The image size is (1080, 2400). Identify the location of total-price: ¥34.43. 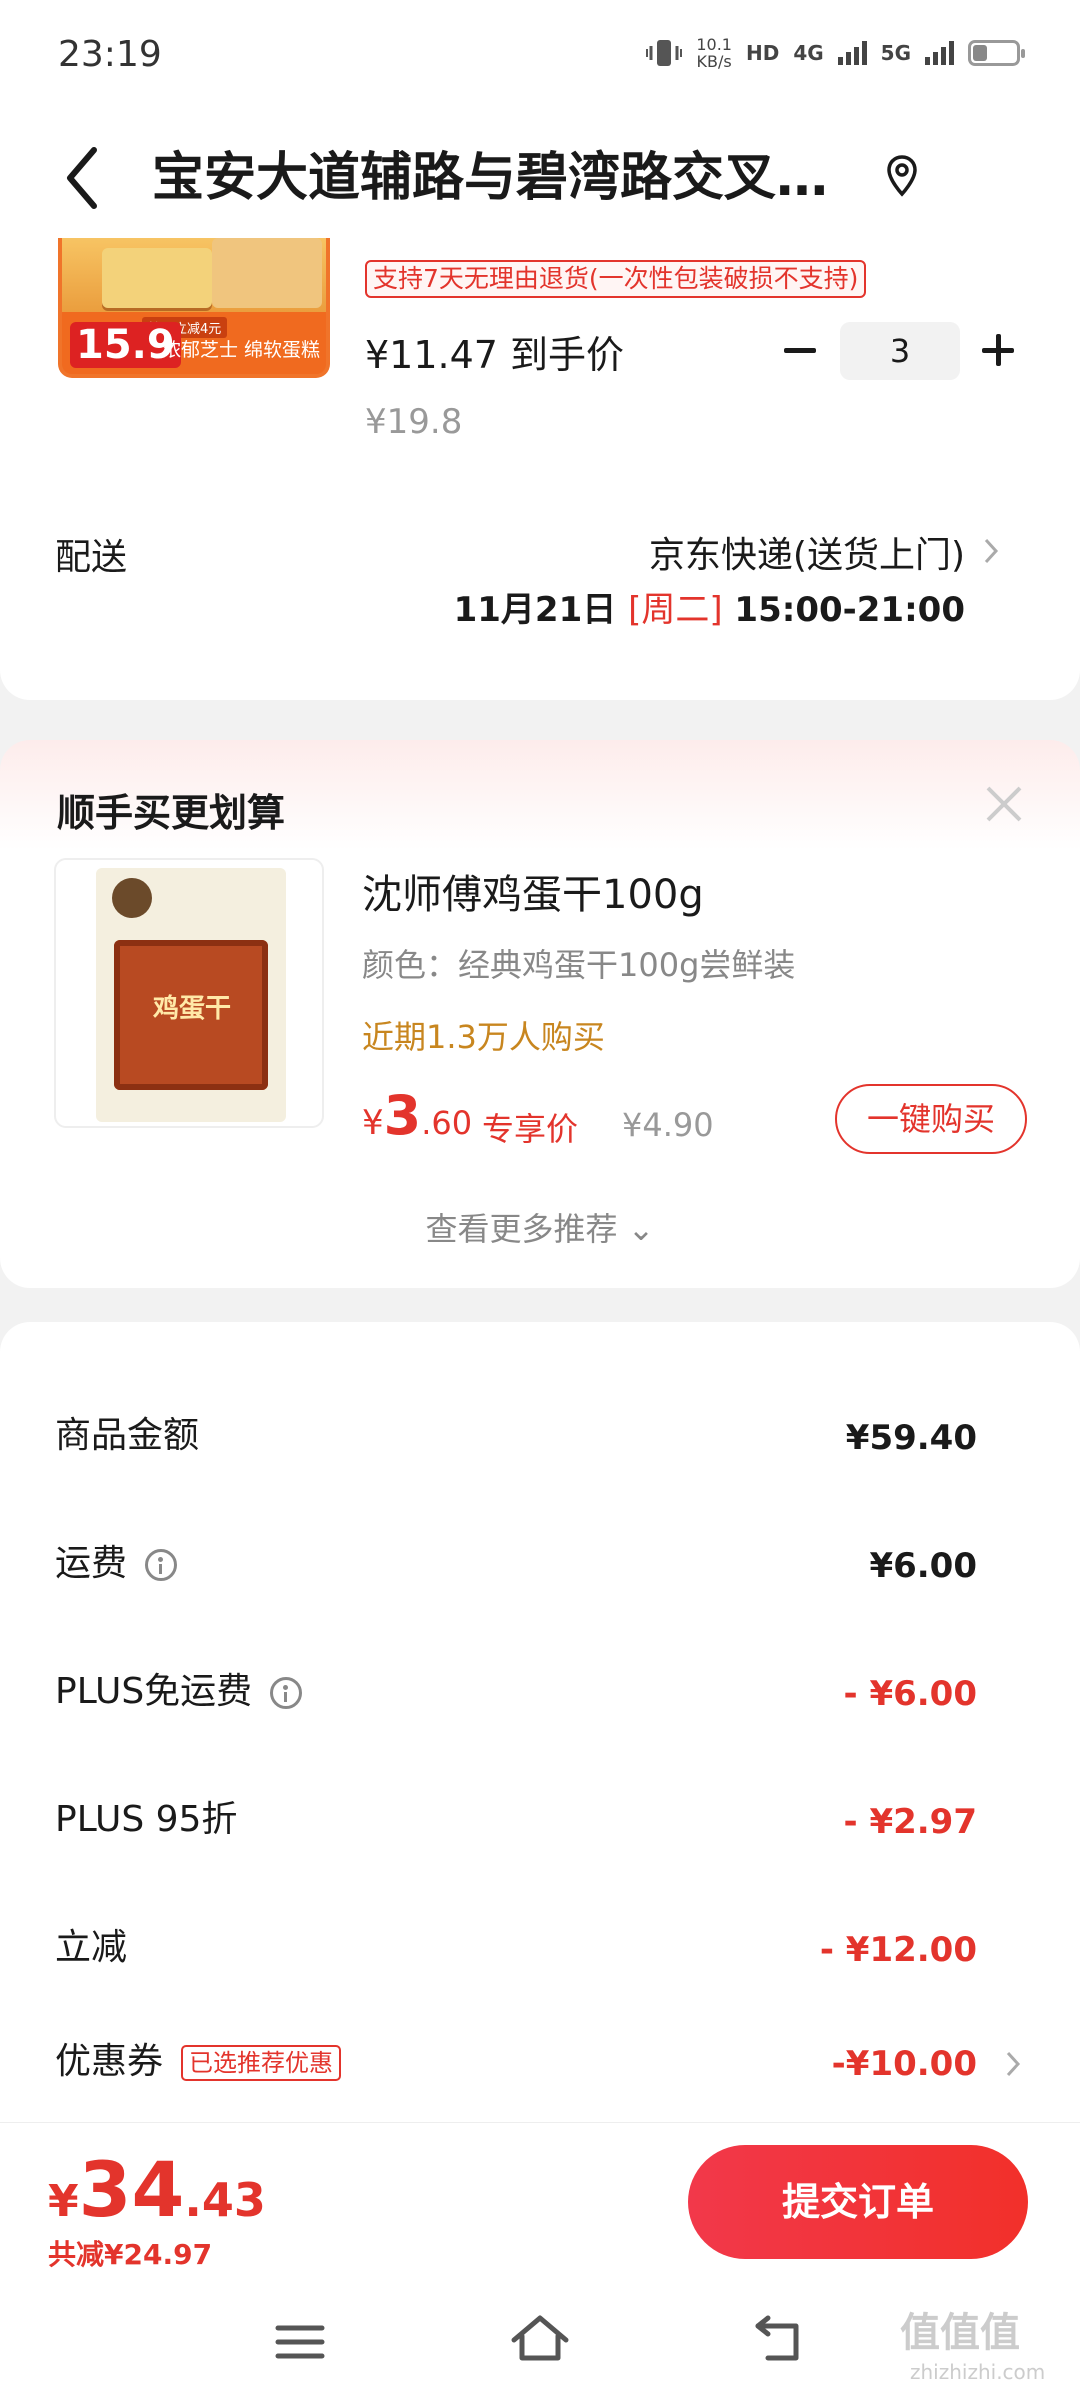
(157, 2189).